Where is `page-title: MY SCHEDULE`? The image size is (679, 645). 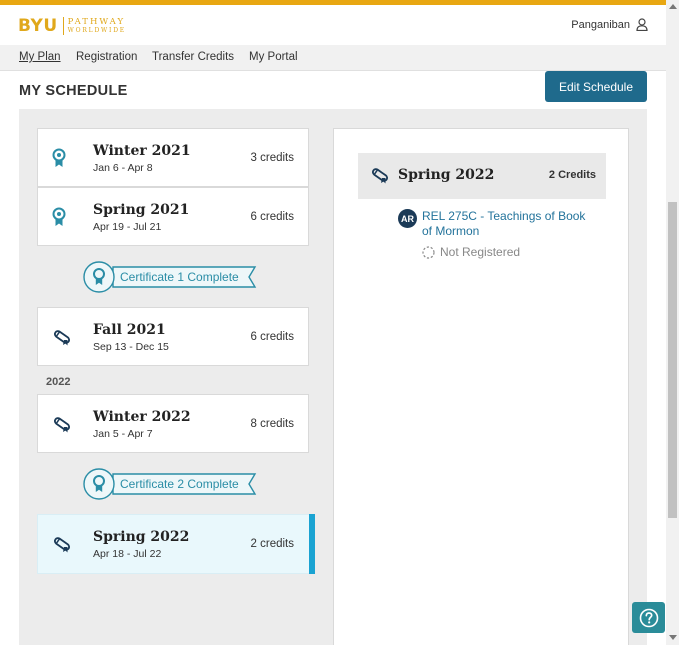 page-title: MY SCHEDULE is located at coordinates (73, 91).